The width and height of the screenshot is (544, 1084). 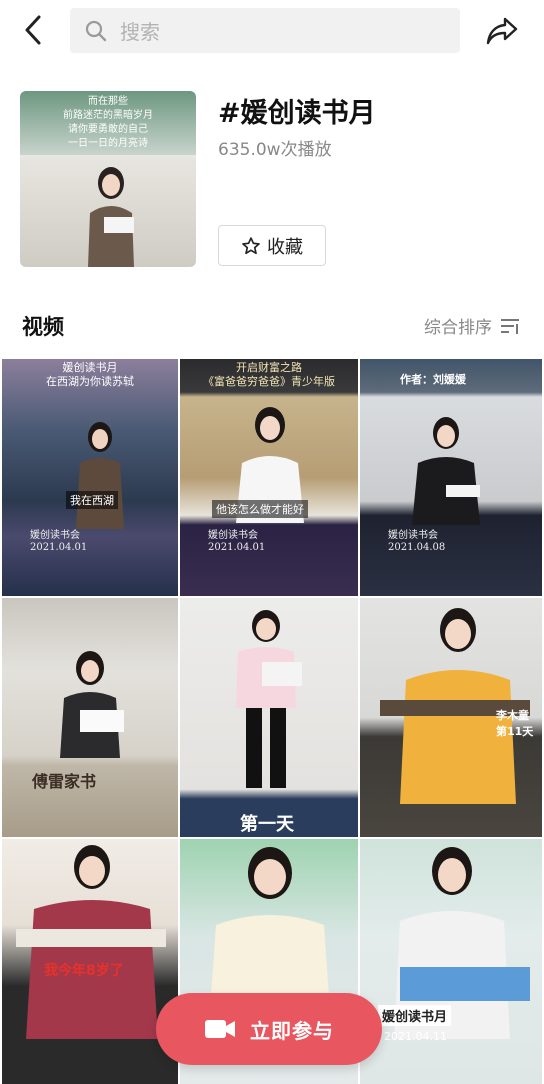 I want to click on video-subtitle: 第一天, so click(x=267, y=824).